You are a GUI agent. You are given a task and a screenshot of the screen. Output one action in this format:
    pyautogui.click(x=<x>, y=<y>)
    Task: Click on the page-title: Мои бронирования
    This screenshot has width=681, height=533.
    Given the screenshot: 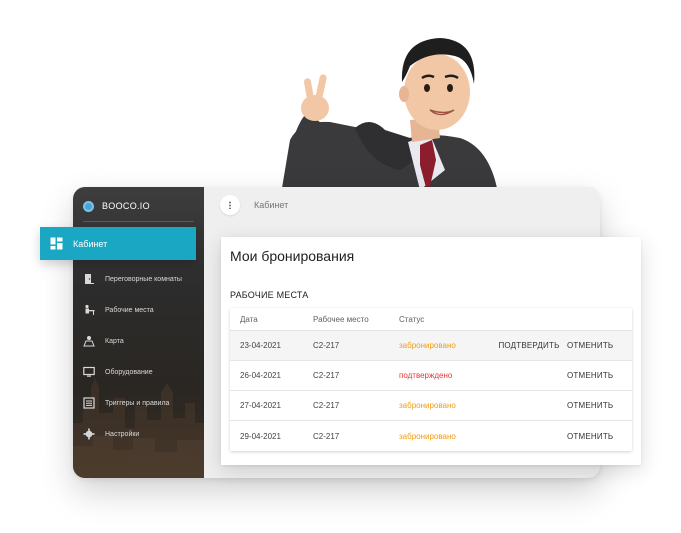 What is the action you would take?
    pyautogui.click(x=292, y=256)
    